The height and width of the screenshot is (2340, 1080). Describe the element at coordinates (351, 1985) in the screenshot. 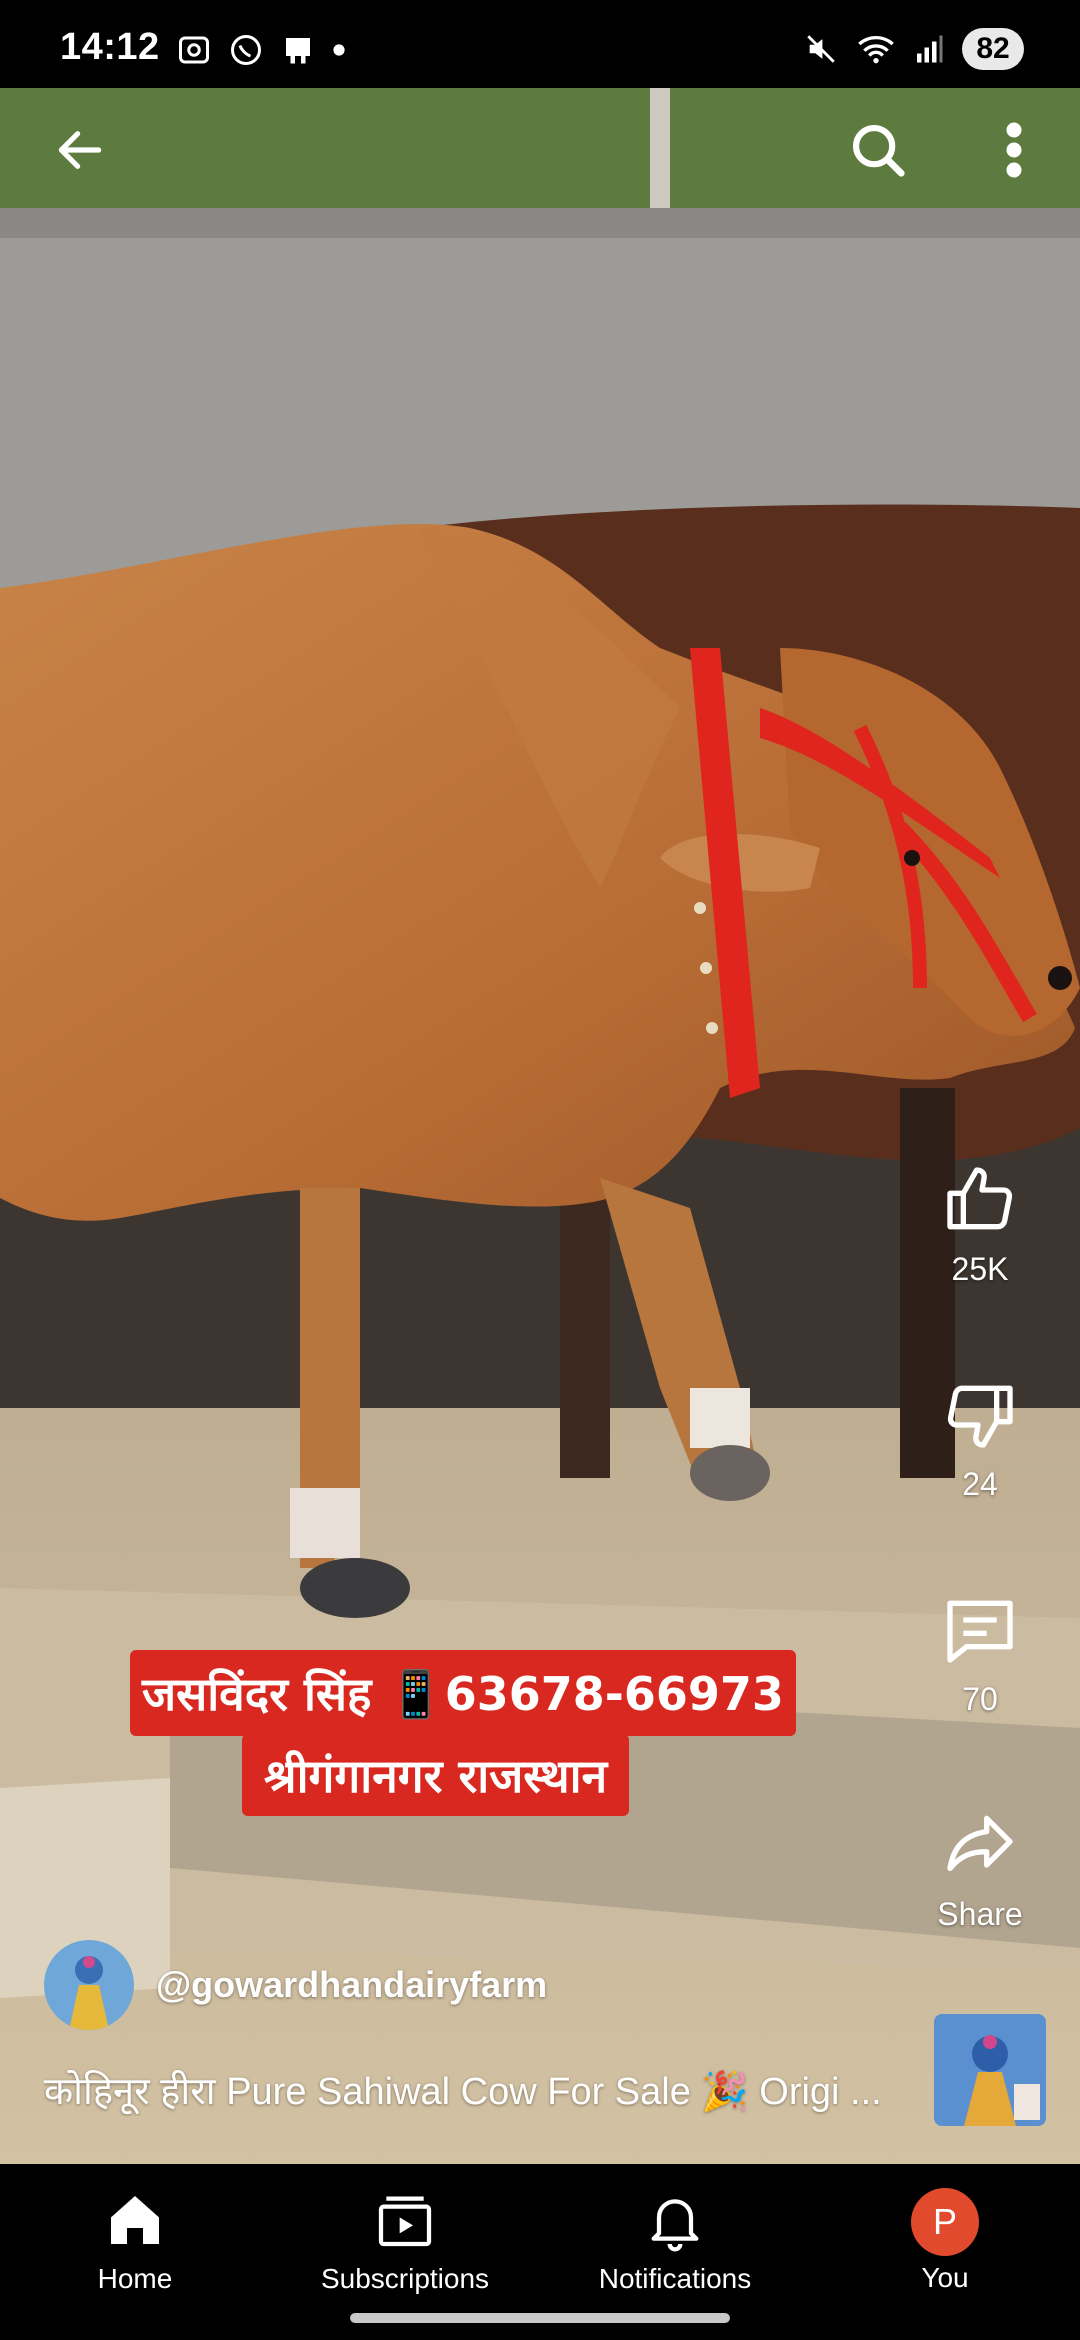

I see `channel-handle: @gowardhandairyfarm` at that location.